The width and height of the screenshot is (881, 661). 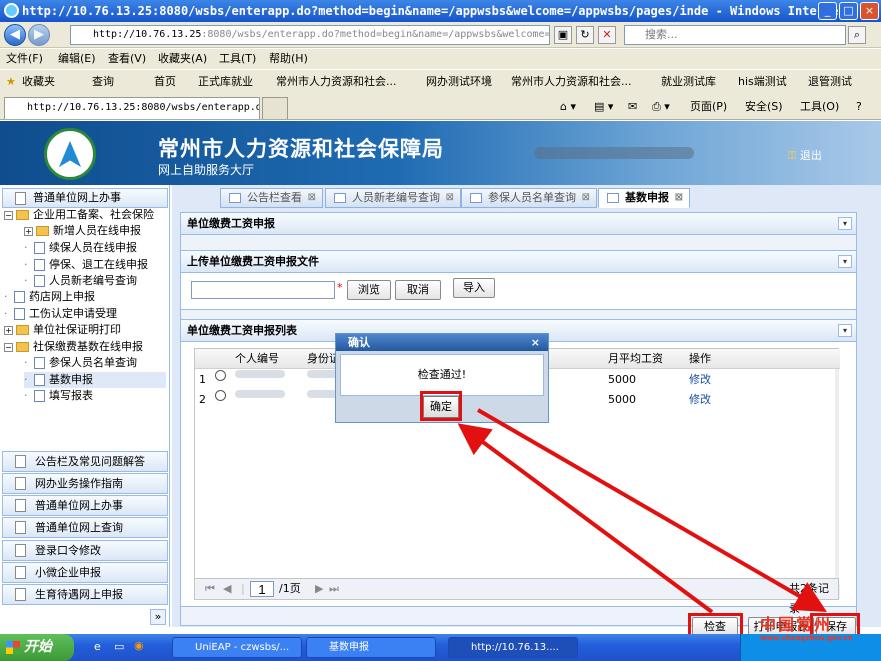 I want to click on annotation-arrows, so click(x=642, y=511).